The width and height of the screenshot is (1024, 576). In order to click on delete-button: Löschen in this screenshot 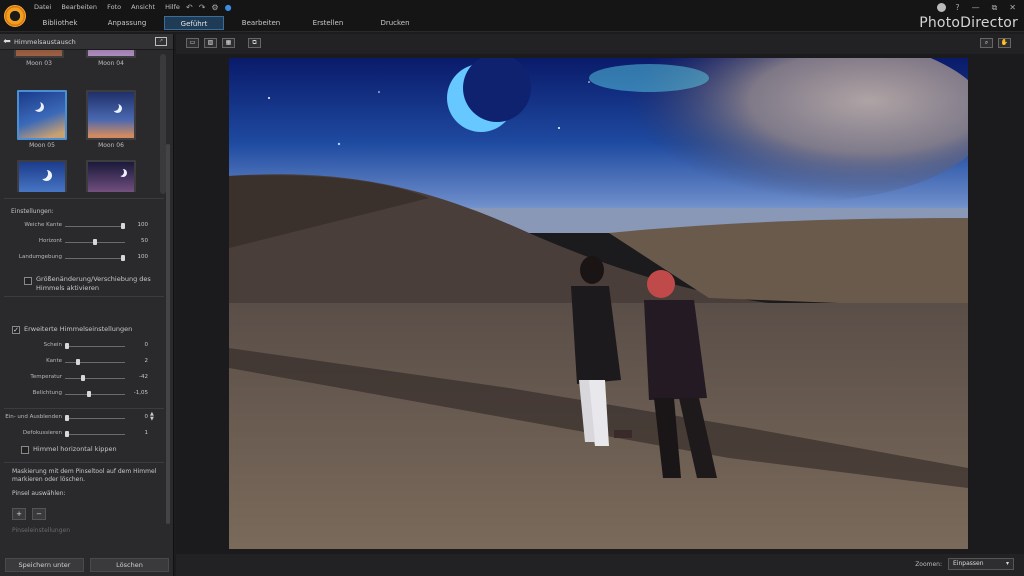, I will do `click(129, 565)`.